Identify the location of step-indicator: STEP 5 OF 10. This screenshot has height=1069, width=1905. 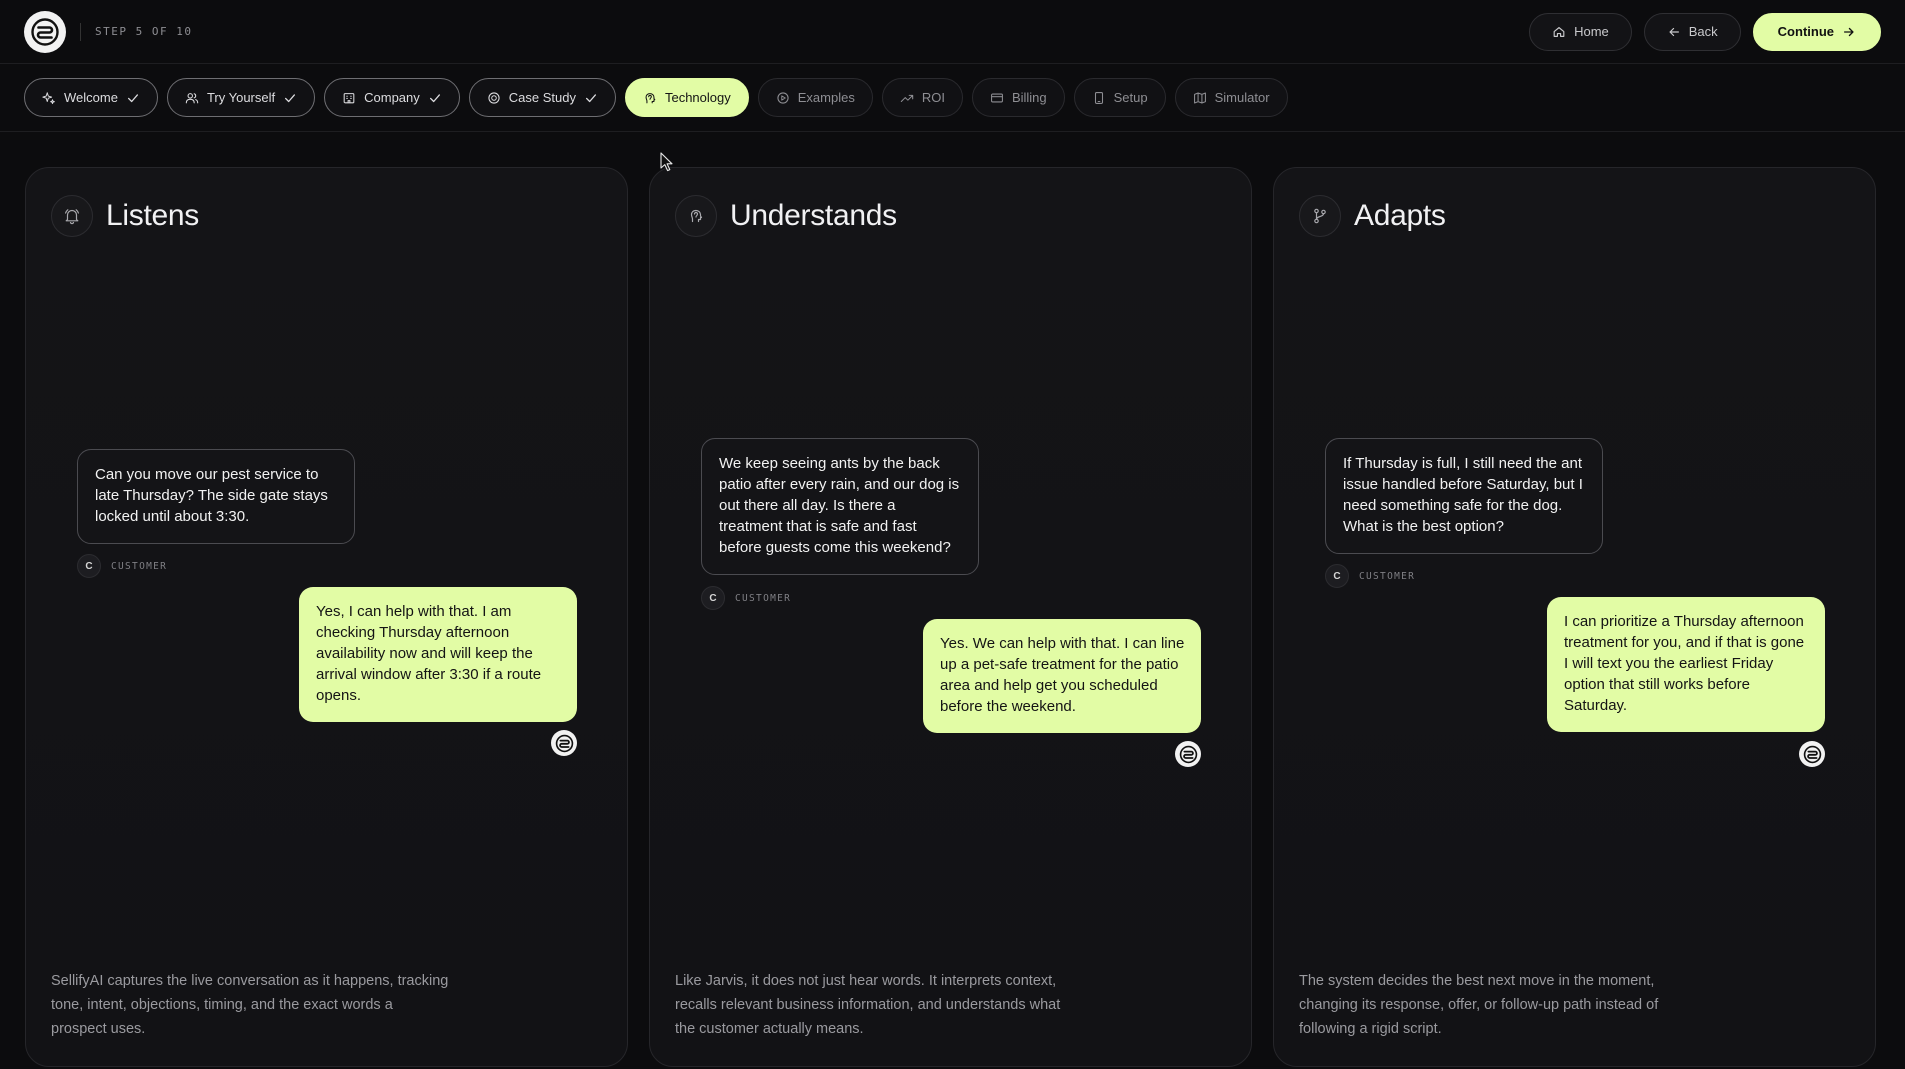
(144, 31).